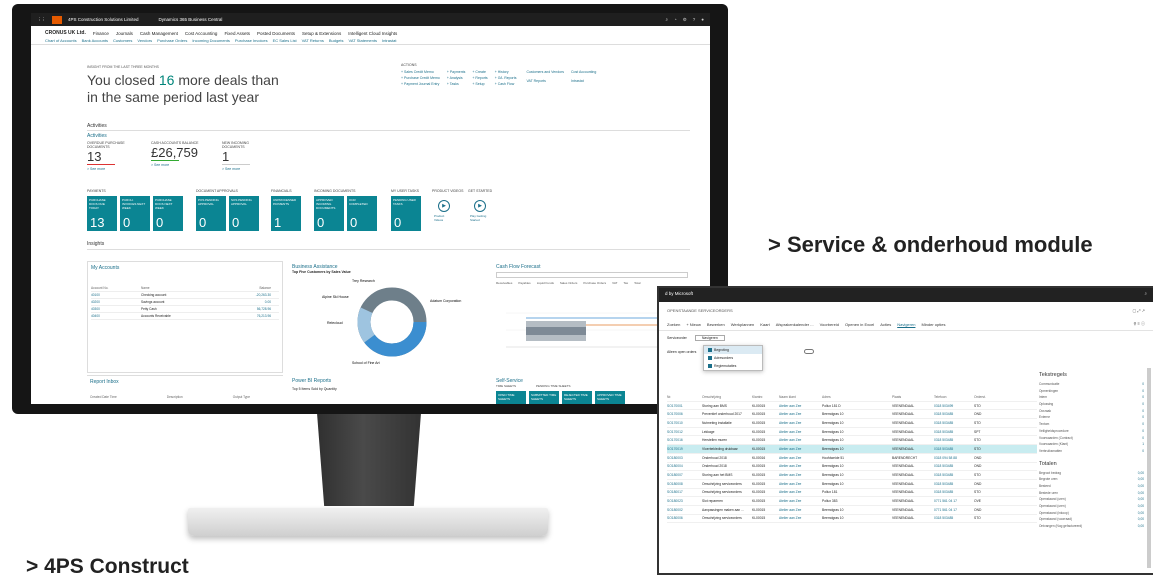 This screenshot has width=1164, height=579. I want to click on tile: PURCHASE DOCS NEXT WEEK 0, so click(168, 213).